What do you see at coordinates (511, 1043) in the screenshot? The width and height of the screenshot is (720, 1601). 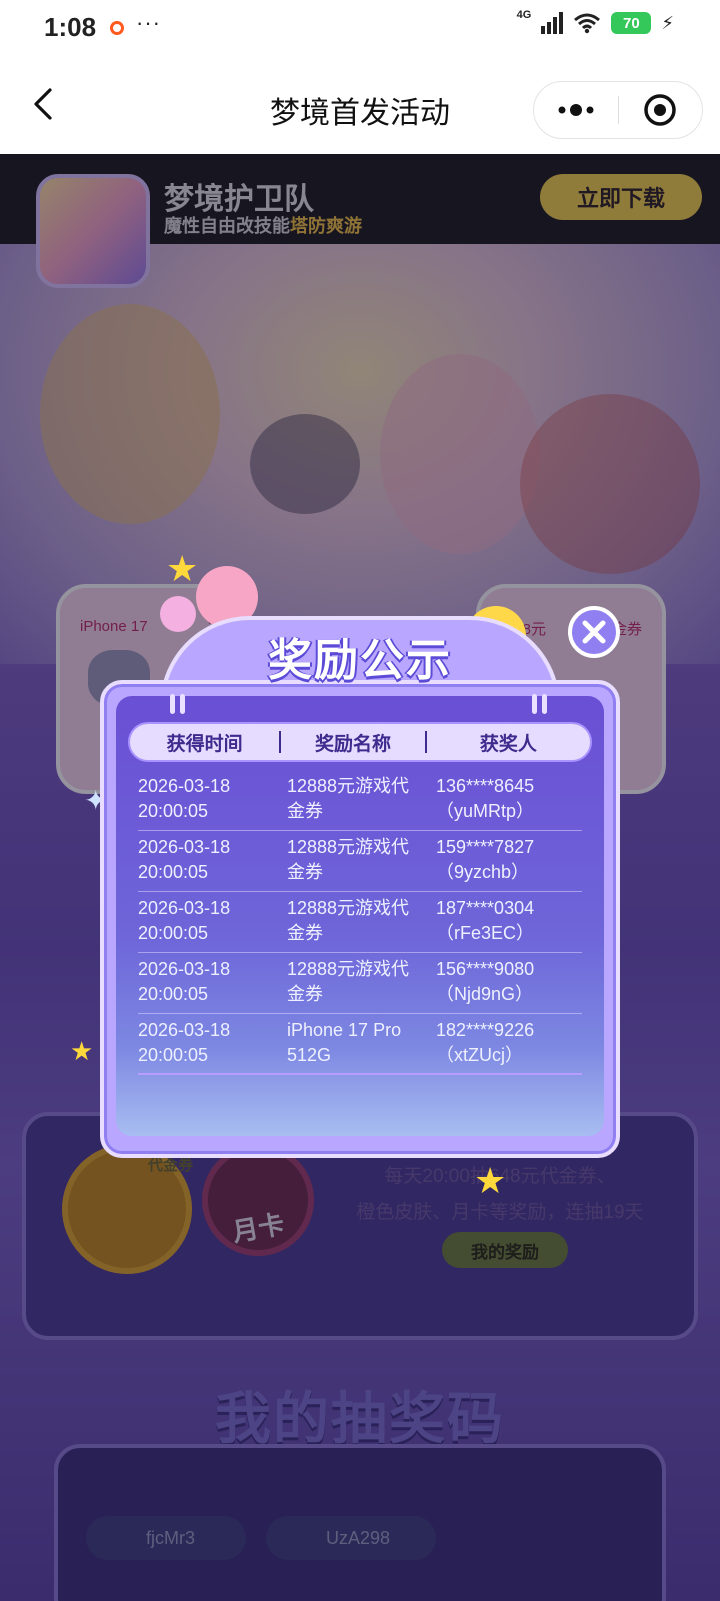 I see `winner-cell: 182****9226 （xtZUcj）` at bounding box center [511, 1043].